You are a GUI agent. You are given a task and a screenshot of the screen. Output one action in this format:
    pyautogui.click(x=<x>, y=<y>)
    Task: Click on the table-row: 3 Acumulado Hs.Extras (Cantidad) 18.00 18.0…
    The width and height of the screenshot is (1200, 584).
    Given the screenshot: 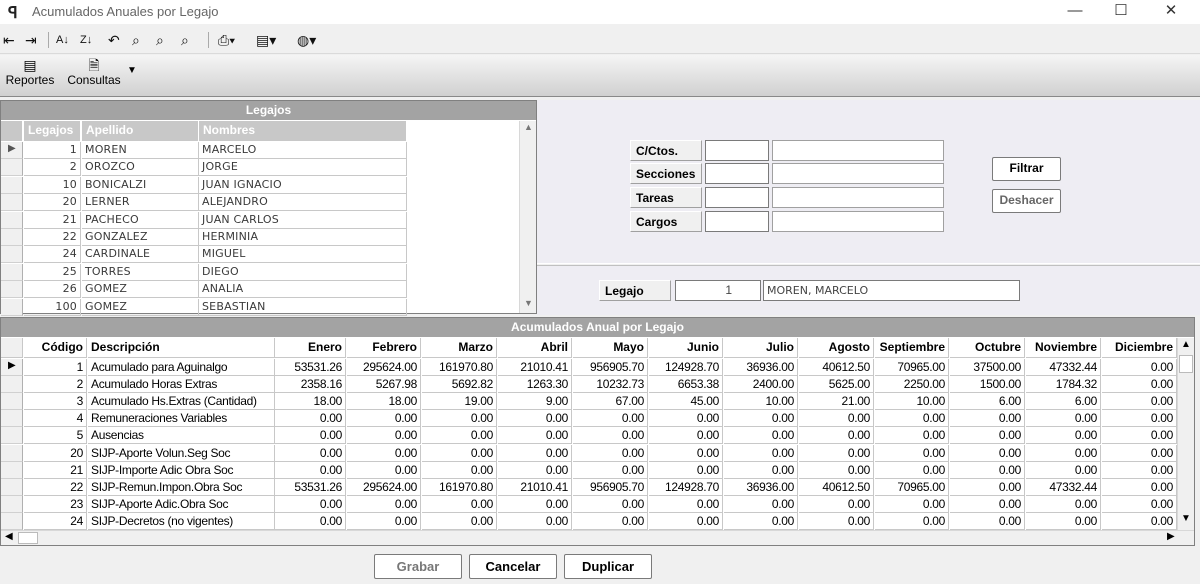 What is the action you would take?
    pyautogui.click(x=589, y=402)
    